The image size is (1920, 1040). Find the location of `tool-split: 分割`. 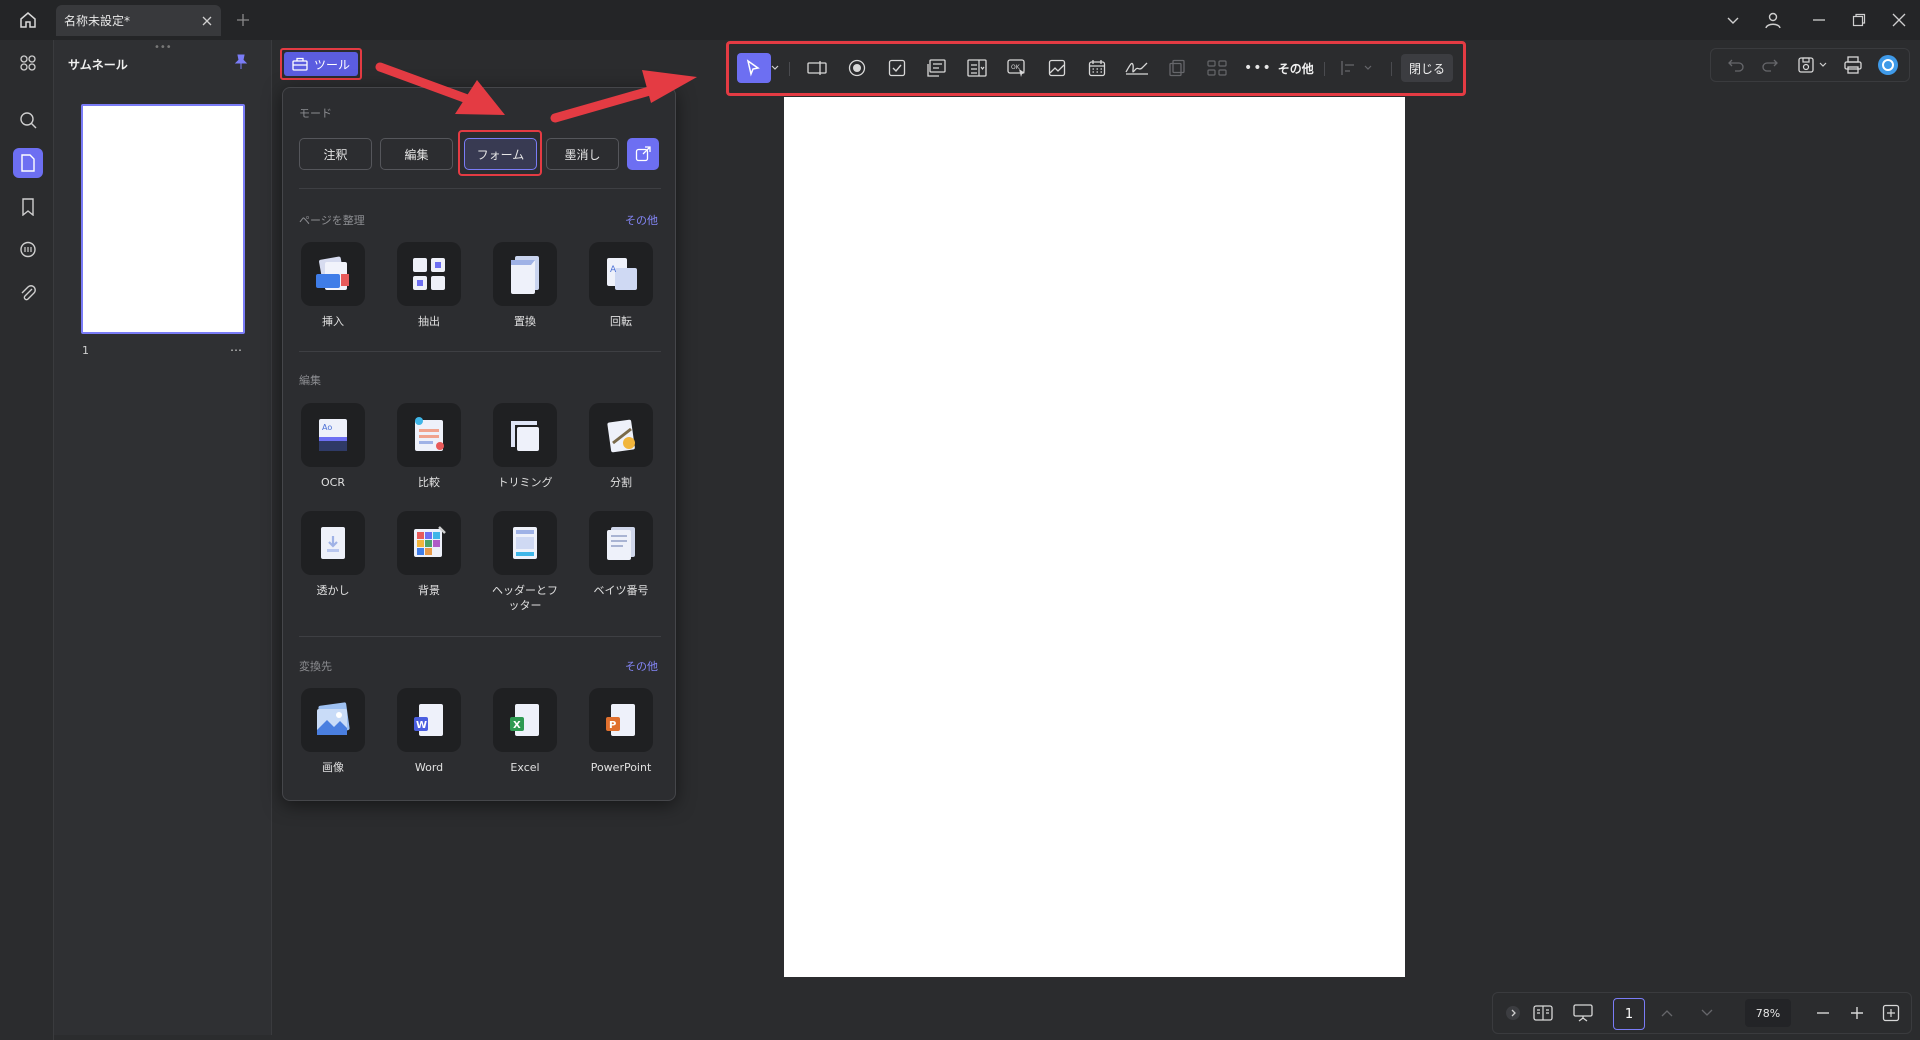

tool-split: 分割 is located at coordinates (621, 446).